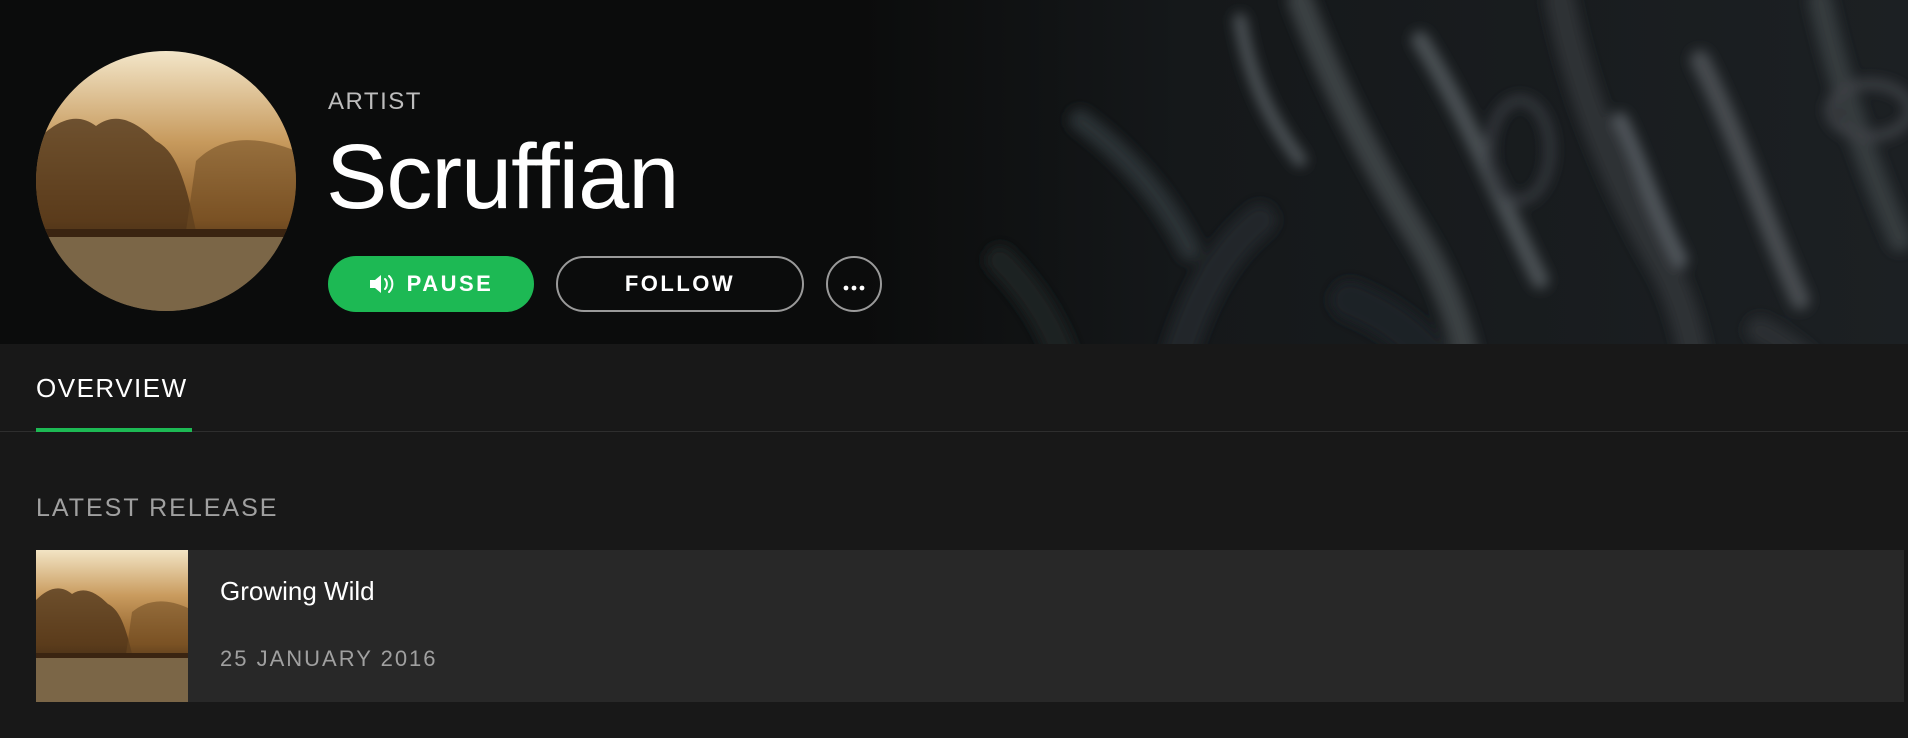 This screenshot has height=738, width=1908. I want to click on artist-avatar-image, so click(166, 181).